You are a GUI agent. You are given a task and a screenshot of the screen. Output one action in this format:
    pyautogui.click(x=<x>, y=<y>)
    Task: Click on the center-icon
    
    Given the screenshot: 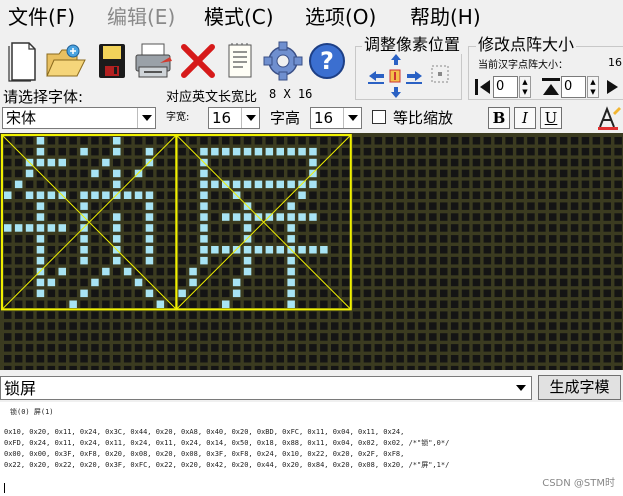 What is the action you would take?
    pyautogui.click(x=395, y=76)
    